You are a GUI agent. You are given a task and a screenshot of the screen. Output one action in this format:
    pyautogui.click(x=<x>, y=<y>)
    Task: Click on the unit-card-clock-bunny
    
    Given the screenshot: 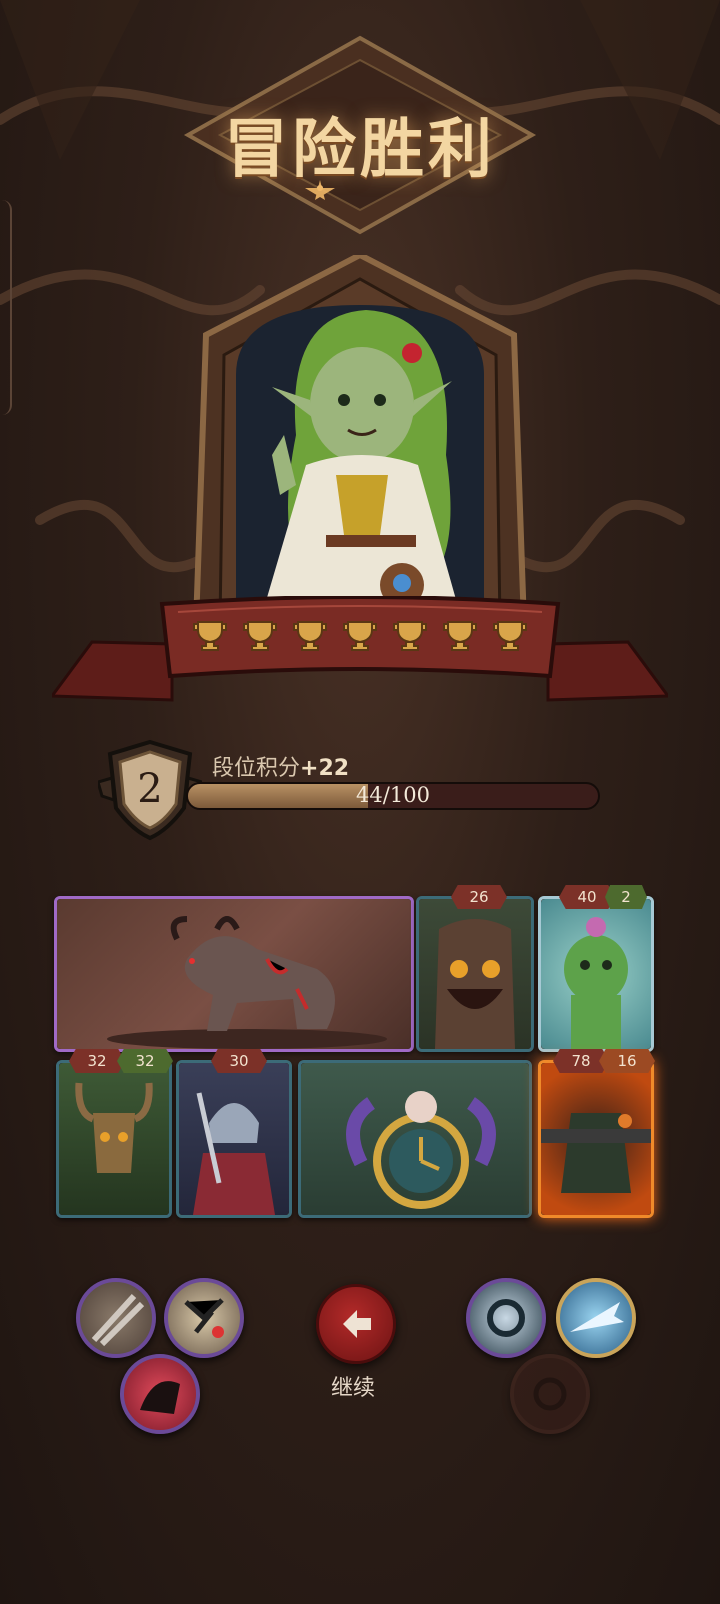 What is the action you would take?
    pyautogui.click(x=415, y=1139)
    